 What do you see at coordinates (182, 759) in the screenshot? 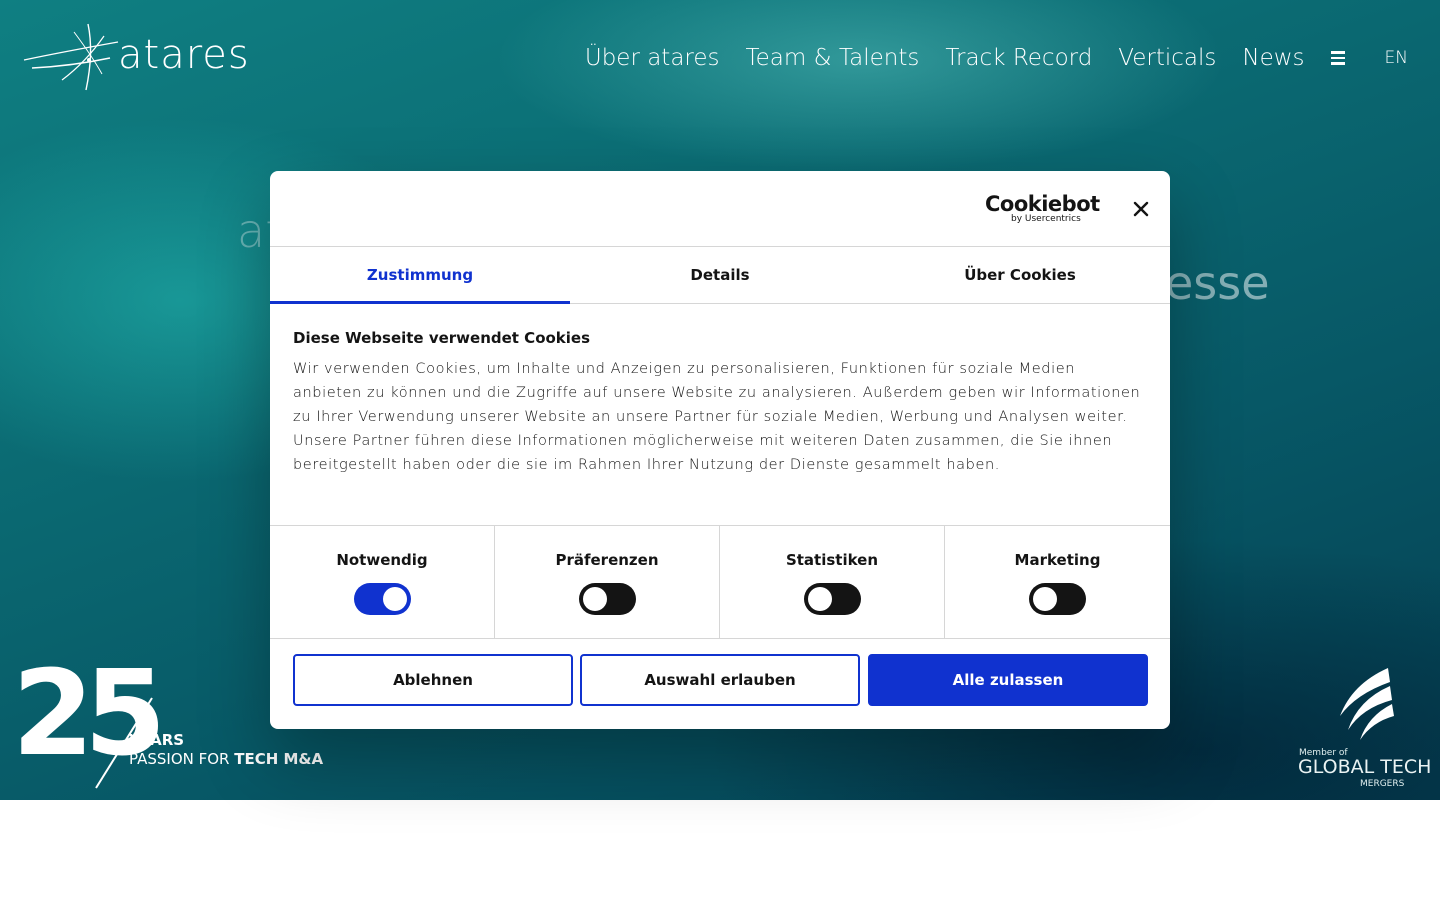
I see `tagline-prefix: PASSION FOR` at bounding box center [182, 759].